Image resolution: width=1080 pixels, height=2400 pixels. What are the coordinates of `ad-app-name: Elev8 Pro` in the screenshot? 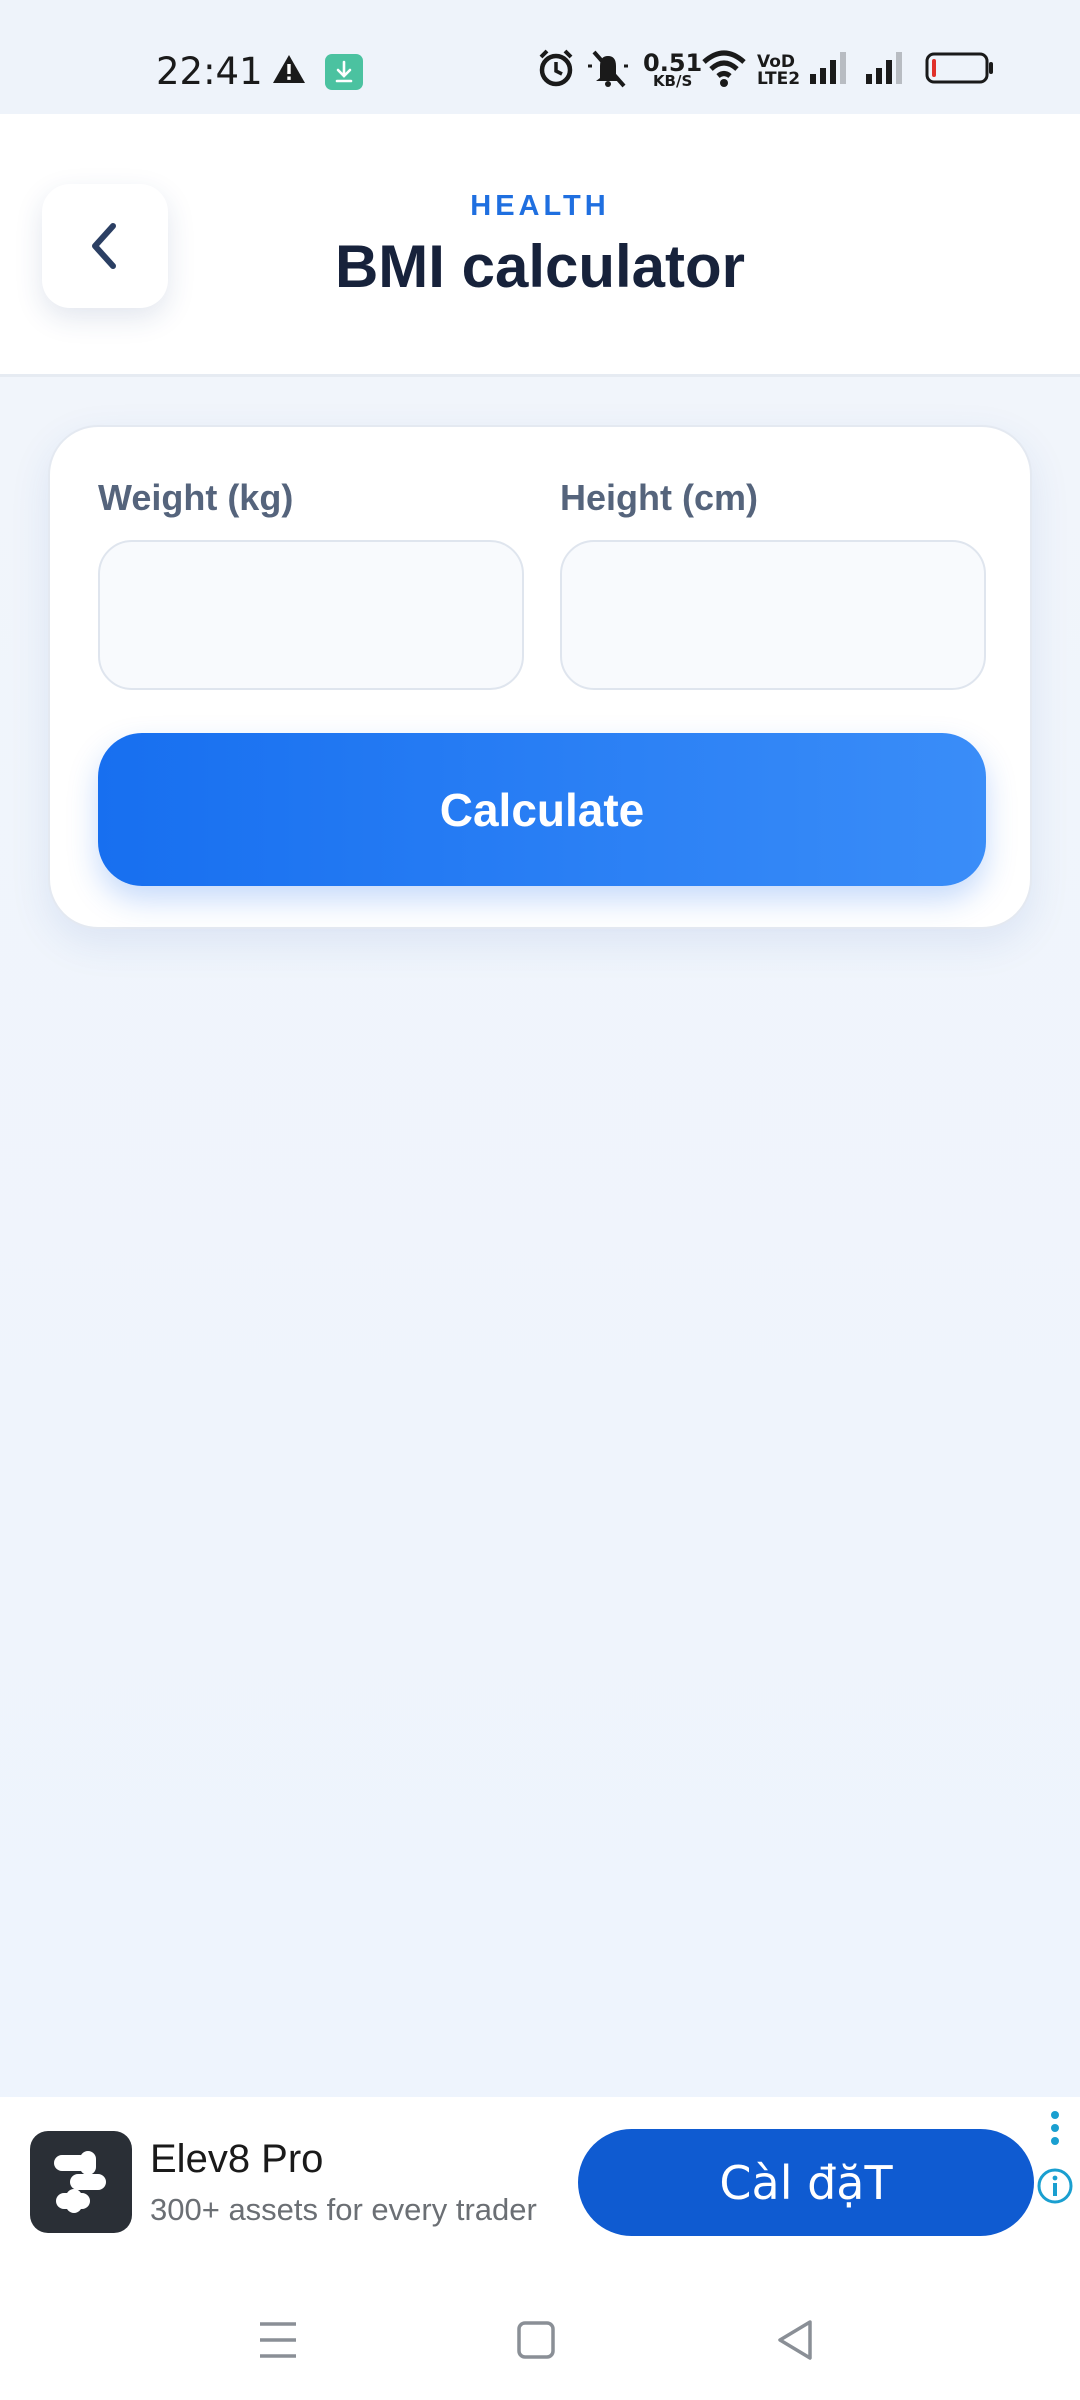 It's located at (237, 2159).